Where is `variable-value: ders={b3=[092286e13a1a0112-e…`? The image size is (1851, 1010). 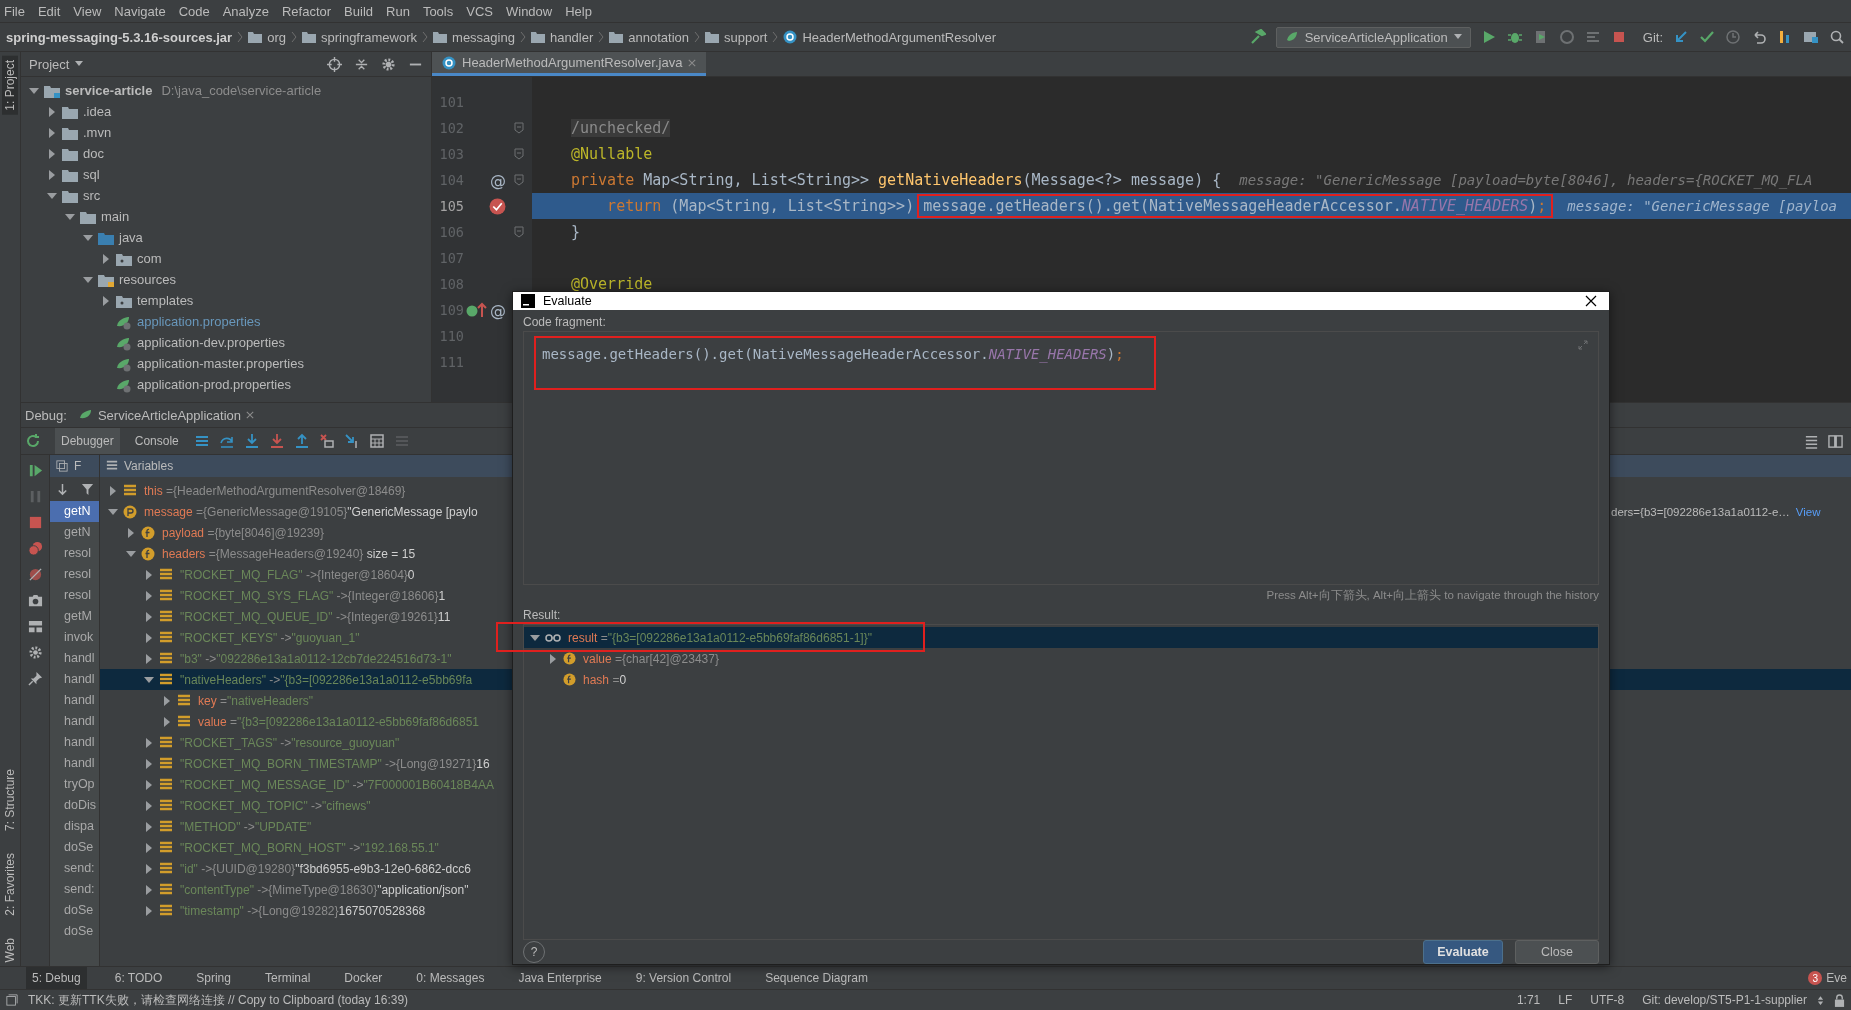
variable-value: ders={b3=[092286e13a1a0112-e… is located at coordinates (1700, 511).